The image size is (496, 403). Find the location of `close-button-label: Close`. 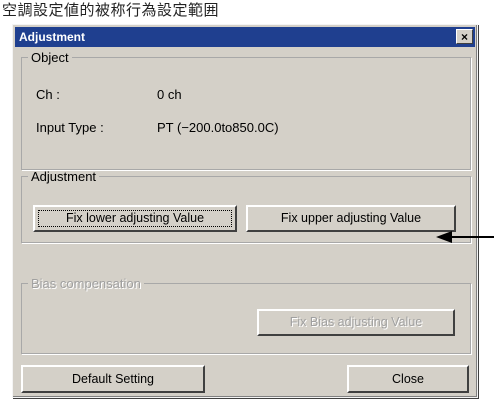

close-button-label: Close is located at coordinates (408, 379).